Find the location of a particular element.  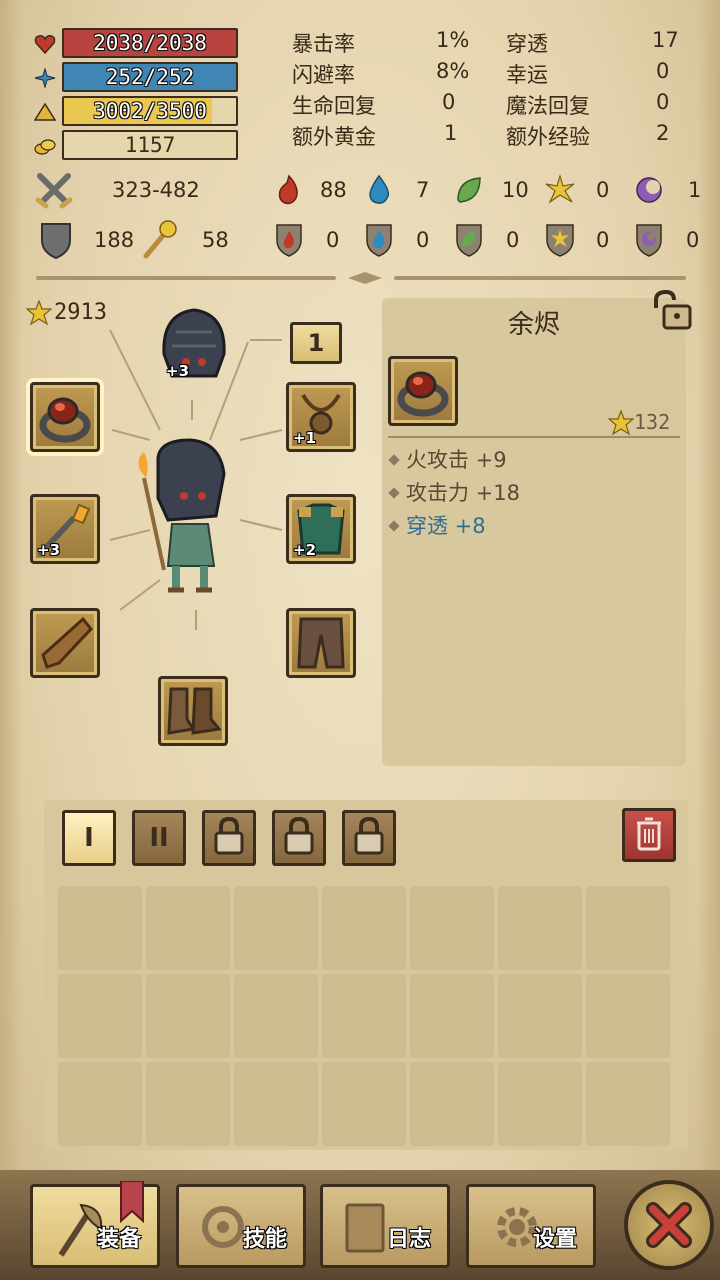

discard-button is located at coordinates (649, 835).